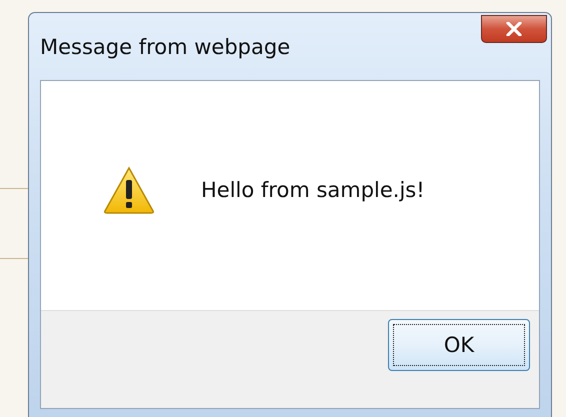  What do you see at coordinates (313, 190) in the screenshot?
I see `message-text: Hello from sample.js!` at bounding box center [313, 190].